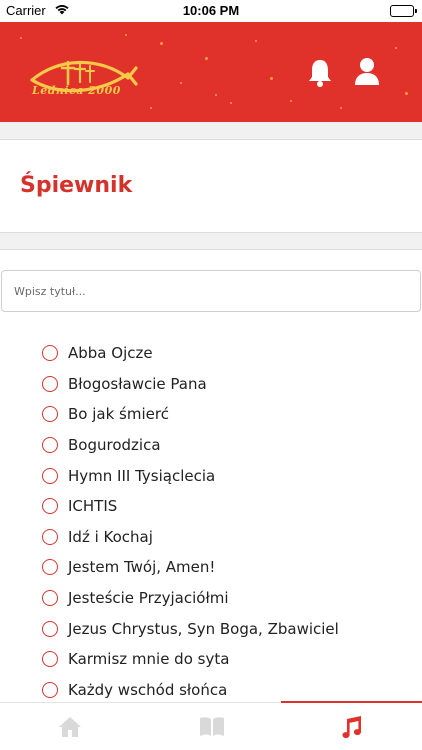 The image size is (422, 750). I want to click on list-item: ICHTIS, so click(211, 506).